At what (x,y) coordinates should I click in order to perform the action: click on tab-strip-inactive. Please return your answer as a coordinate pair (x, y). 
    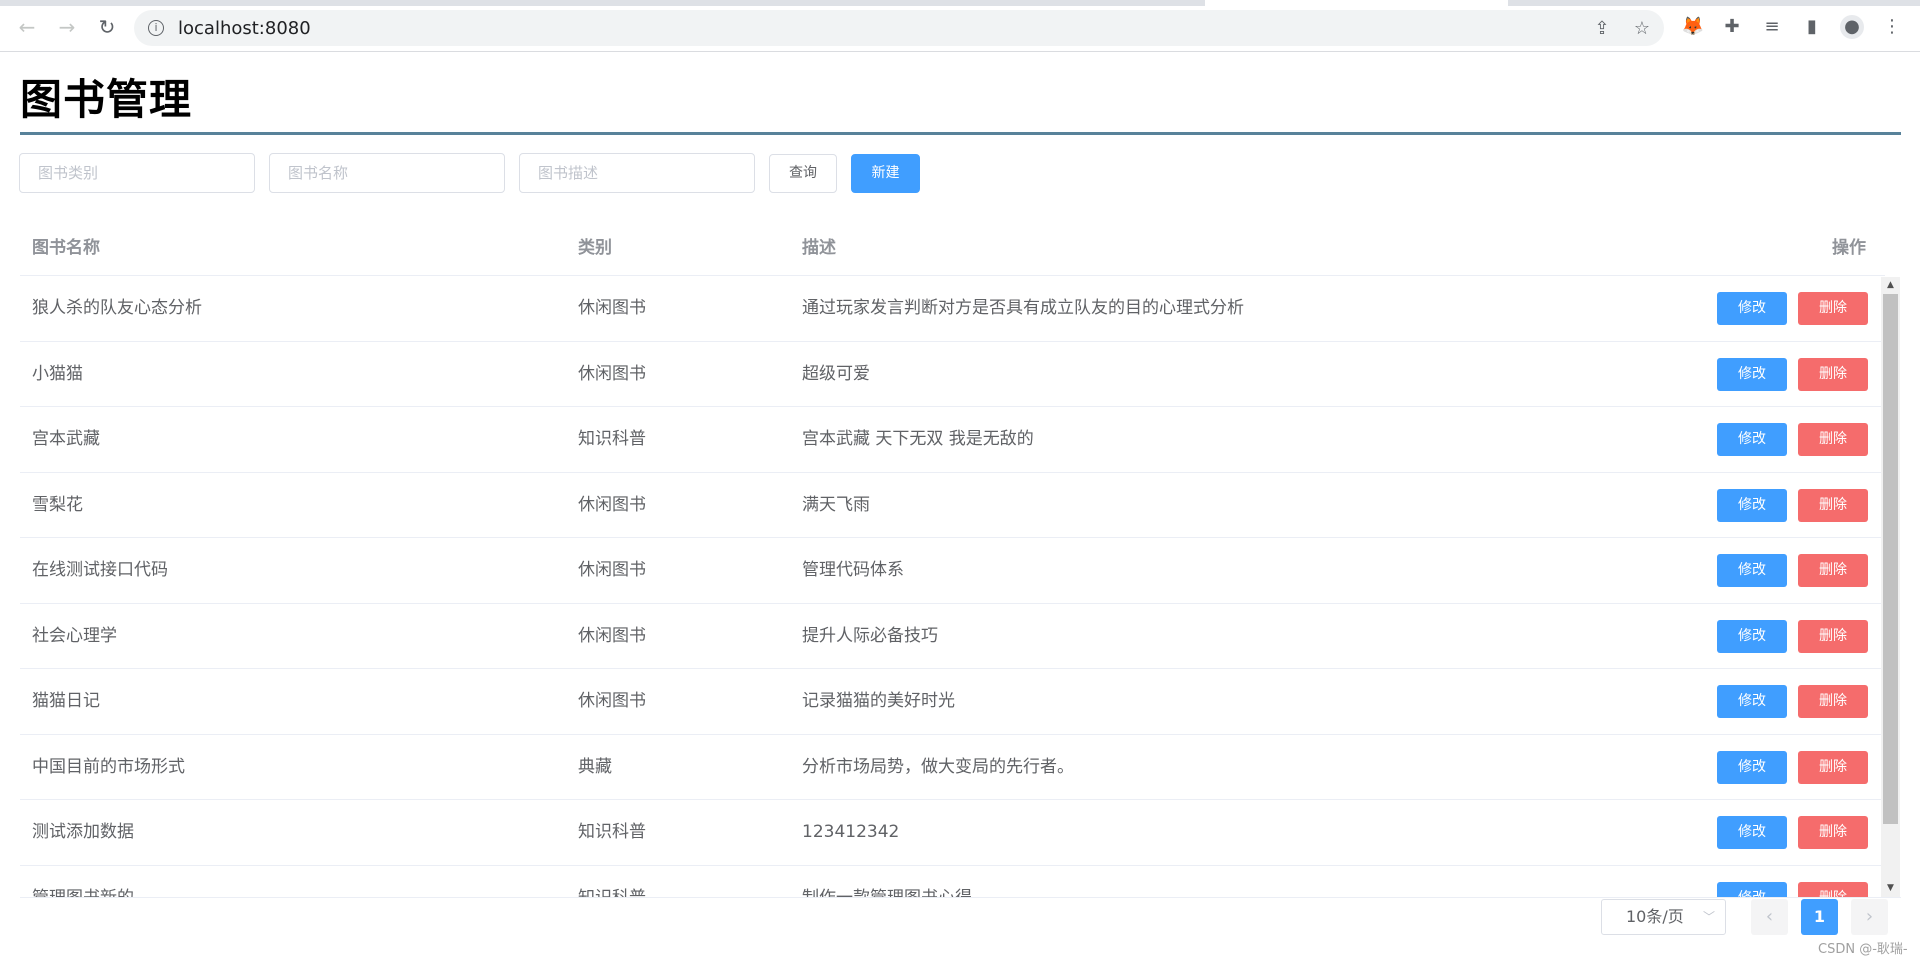
    Looking at the image, I should click on (1714, 3).